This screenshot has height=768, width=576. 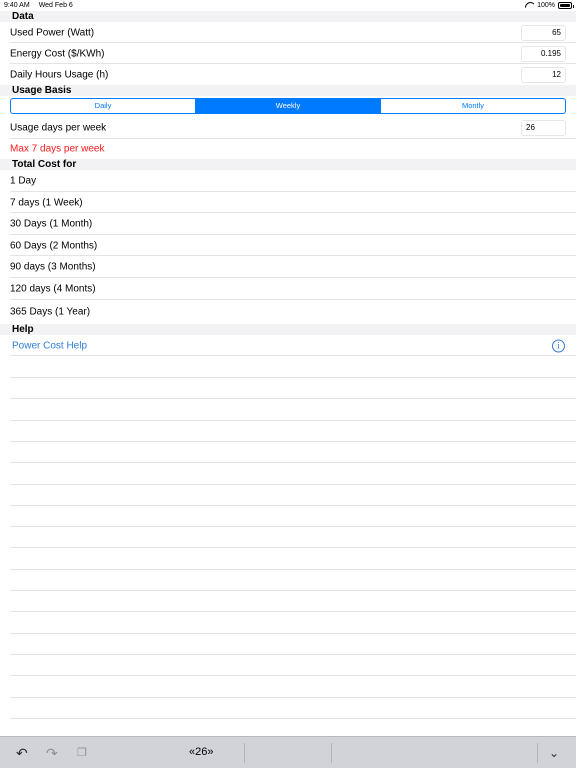 I want to click on warning-row: Max 7 days per week, so click(x=288, y=149).